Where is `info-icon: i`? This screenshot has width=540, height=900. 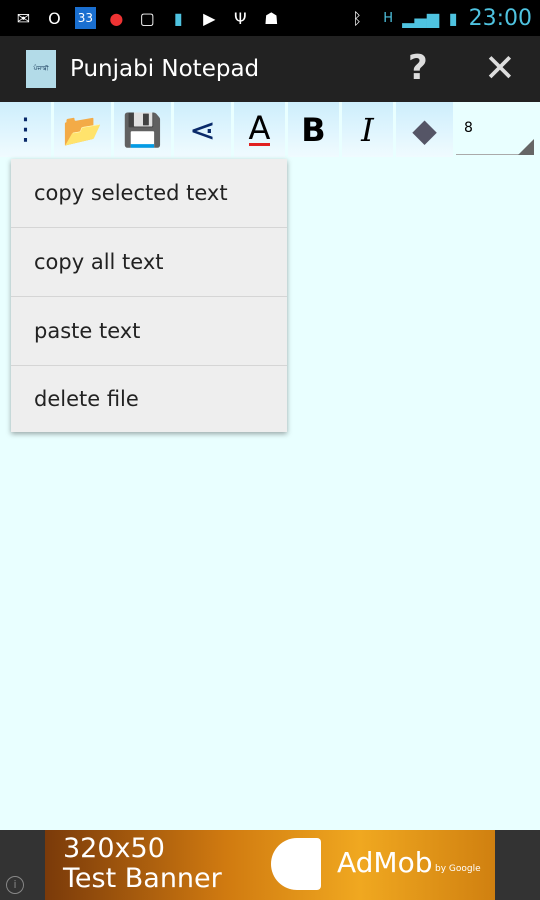
info-icon: i is located at coordinates (15, 885).